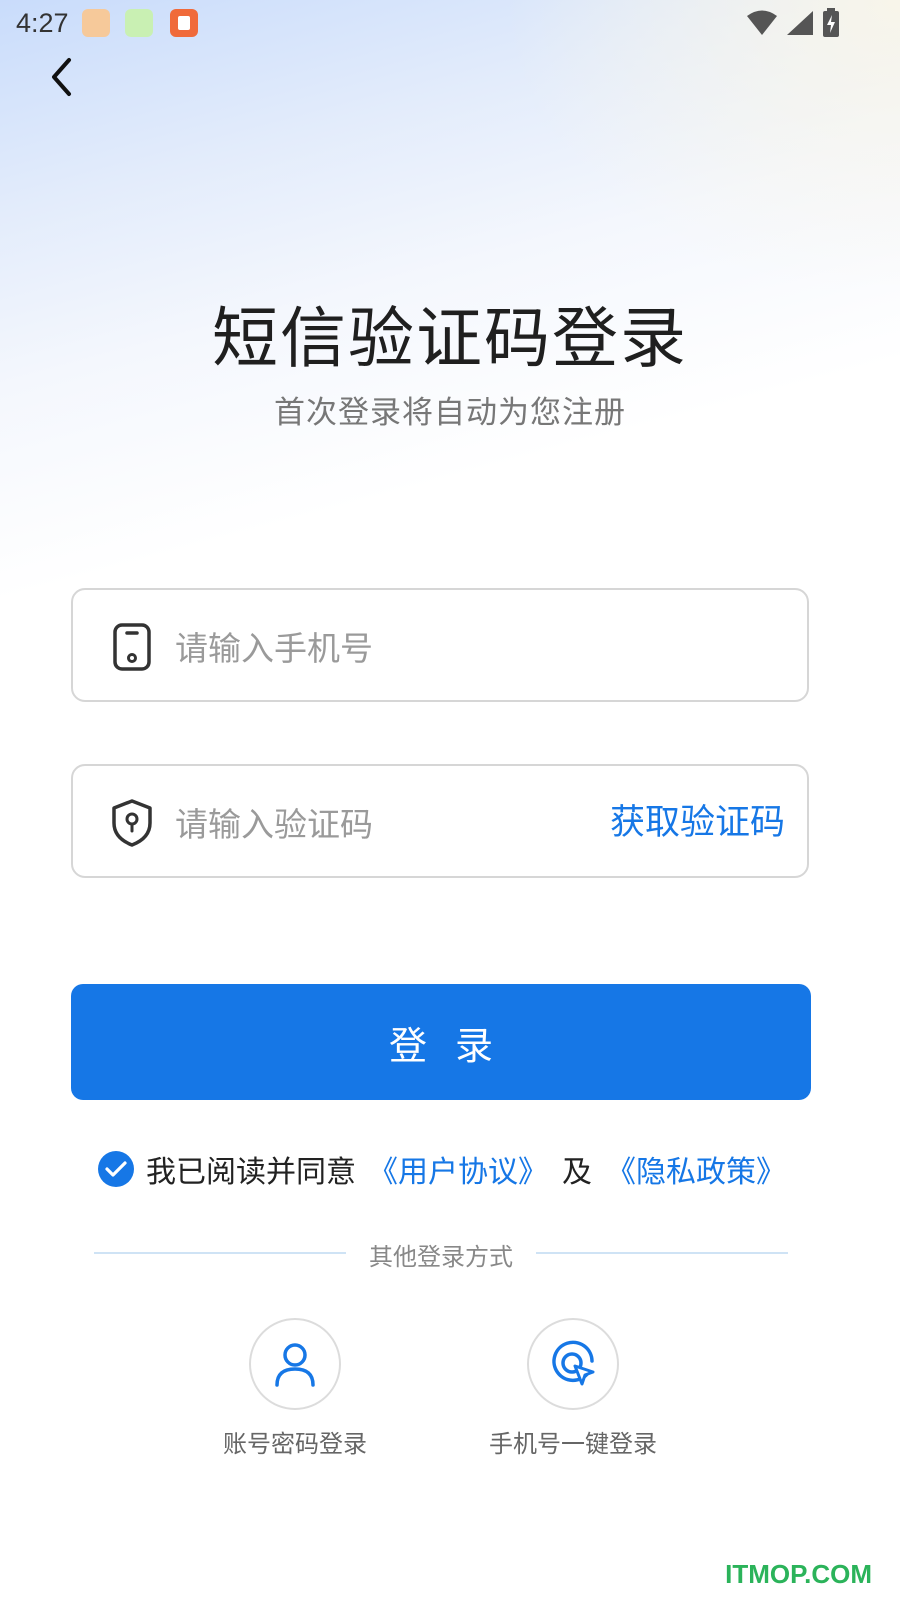 This screenshot has width=900, height=1600. What do you see at coordinates (96, 23) in the screenshot?
I see `notification-cat-icon` at bounding box center [96, 23].